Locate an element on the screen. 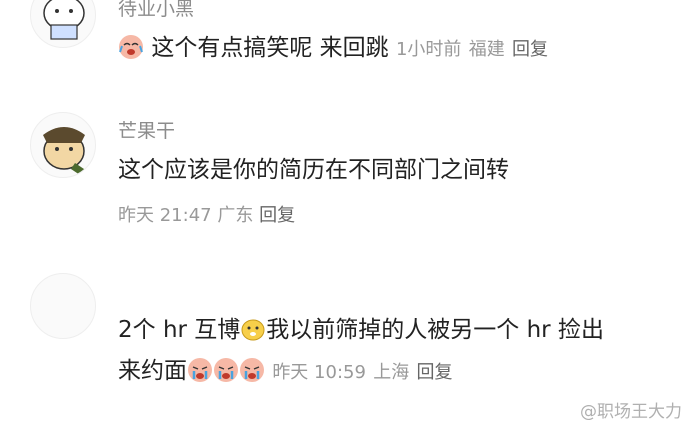  doge-emoji-icon is located at coordinates (253, 330).